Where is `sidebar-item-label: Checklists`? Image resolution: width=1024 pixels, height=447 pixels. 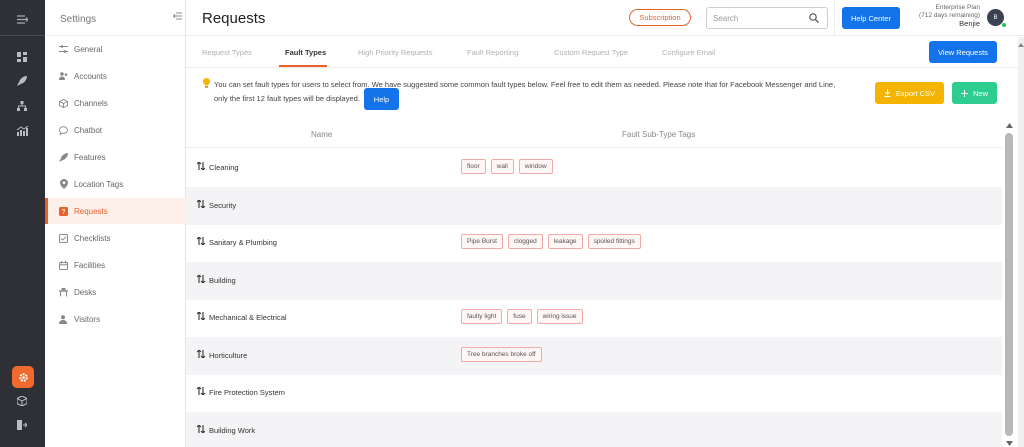 sidebar-item-label: Checklists is located at coordinates (92, 238).